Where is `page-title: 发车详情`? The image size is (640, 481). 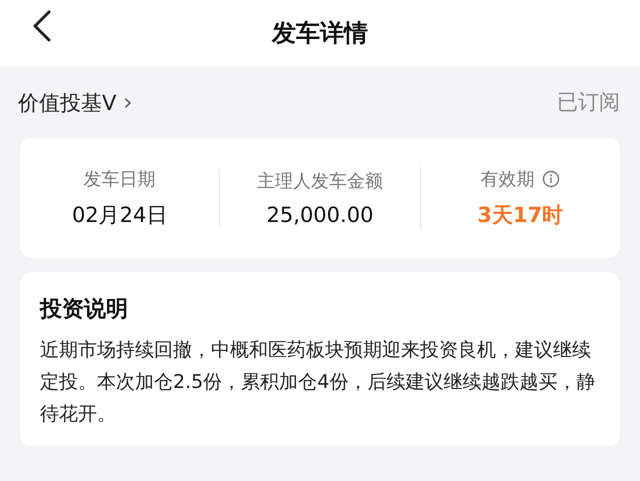
page-title: 发车详情 is located at coordinates (320, 33).